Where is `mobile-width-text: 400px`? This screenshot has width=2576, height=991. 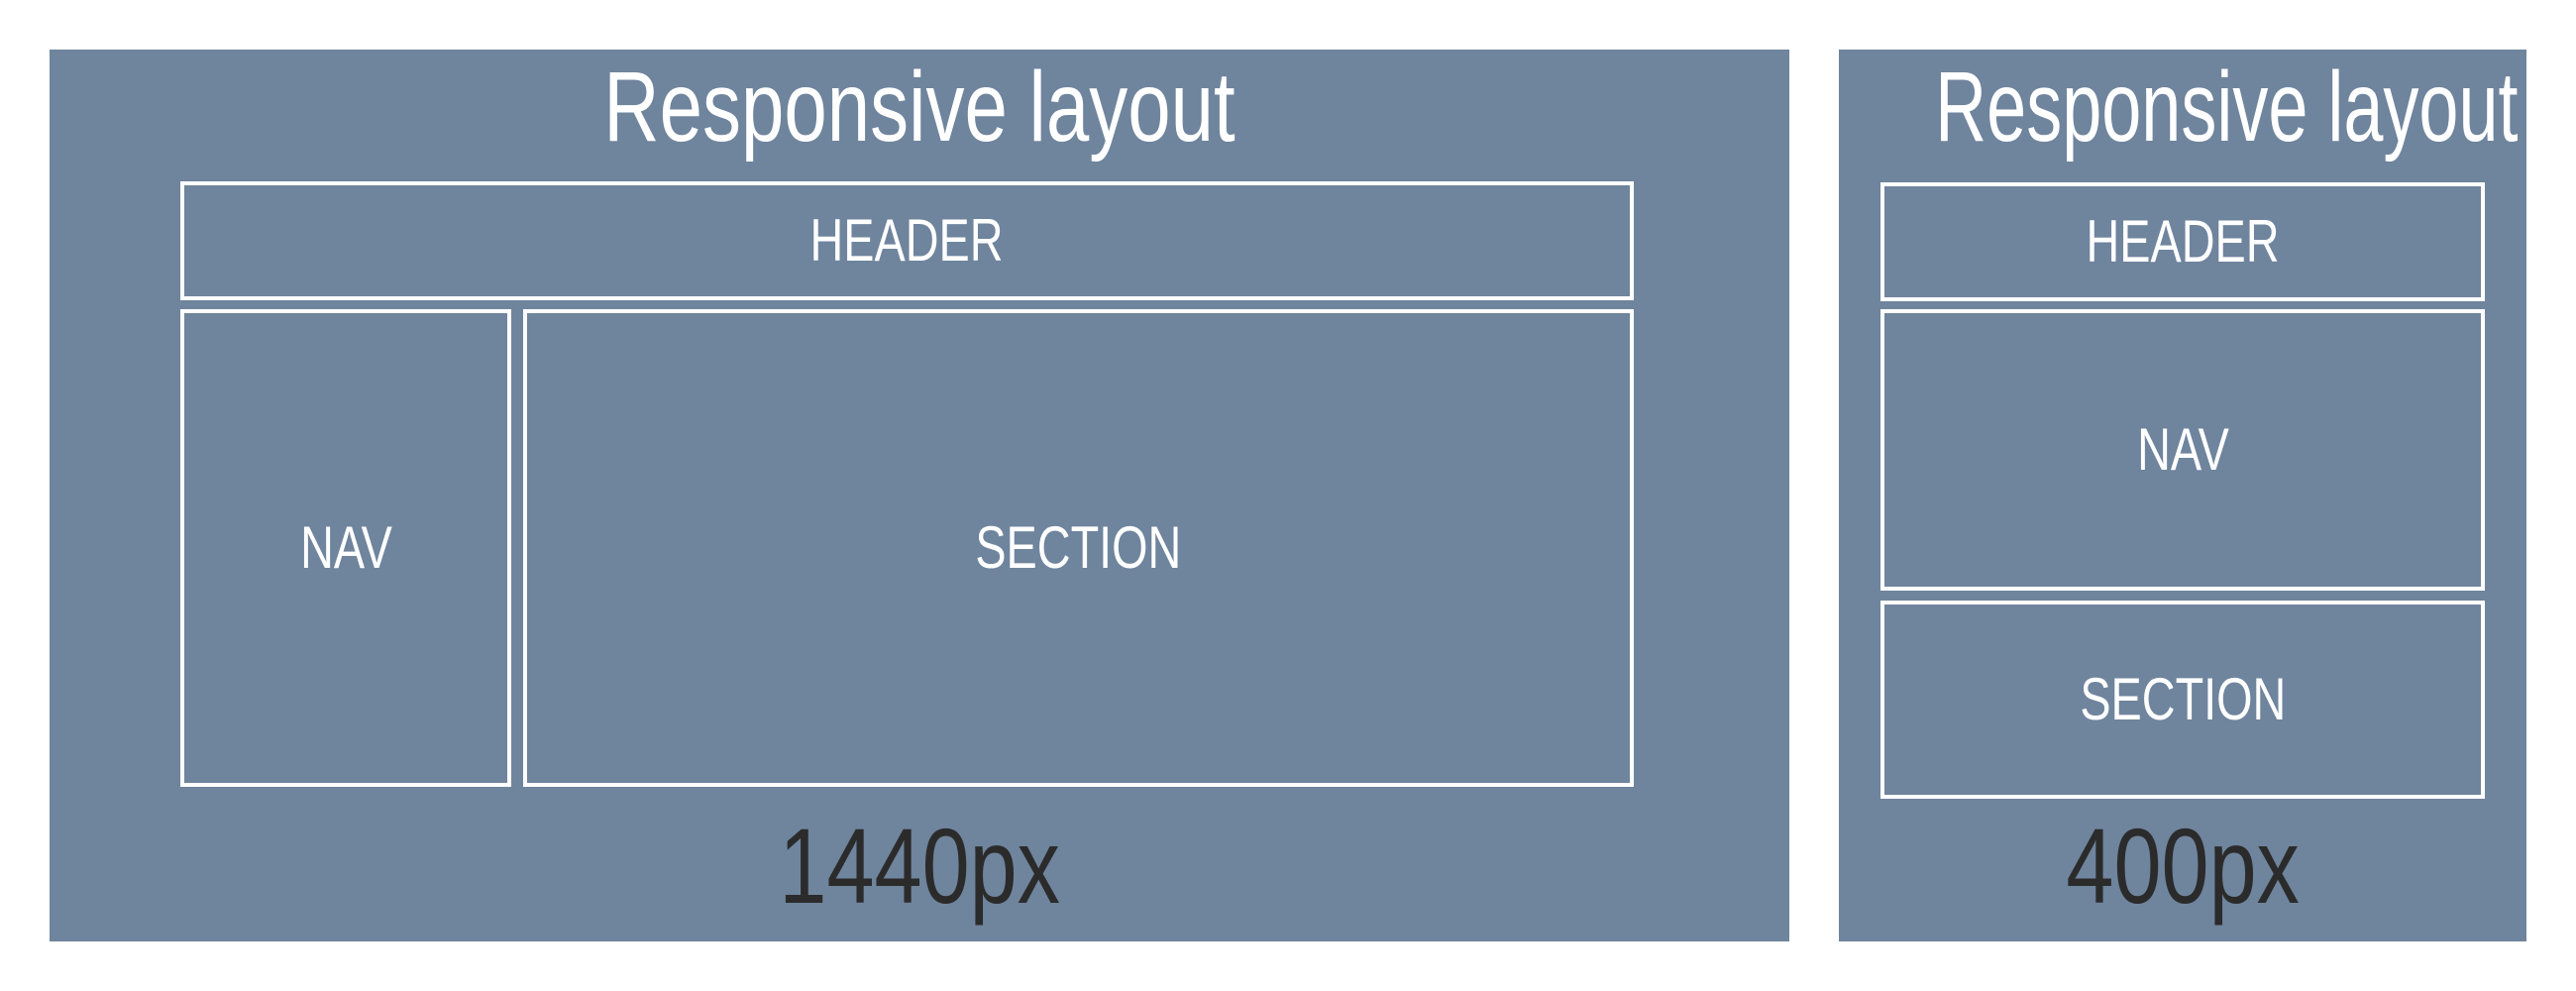 mobile-width-text: 400px is located at coordinates (2183, 866).